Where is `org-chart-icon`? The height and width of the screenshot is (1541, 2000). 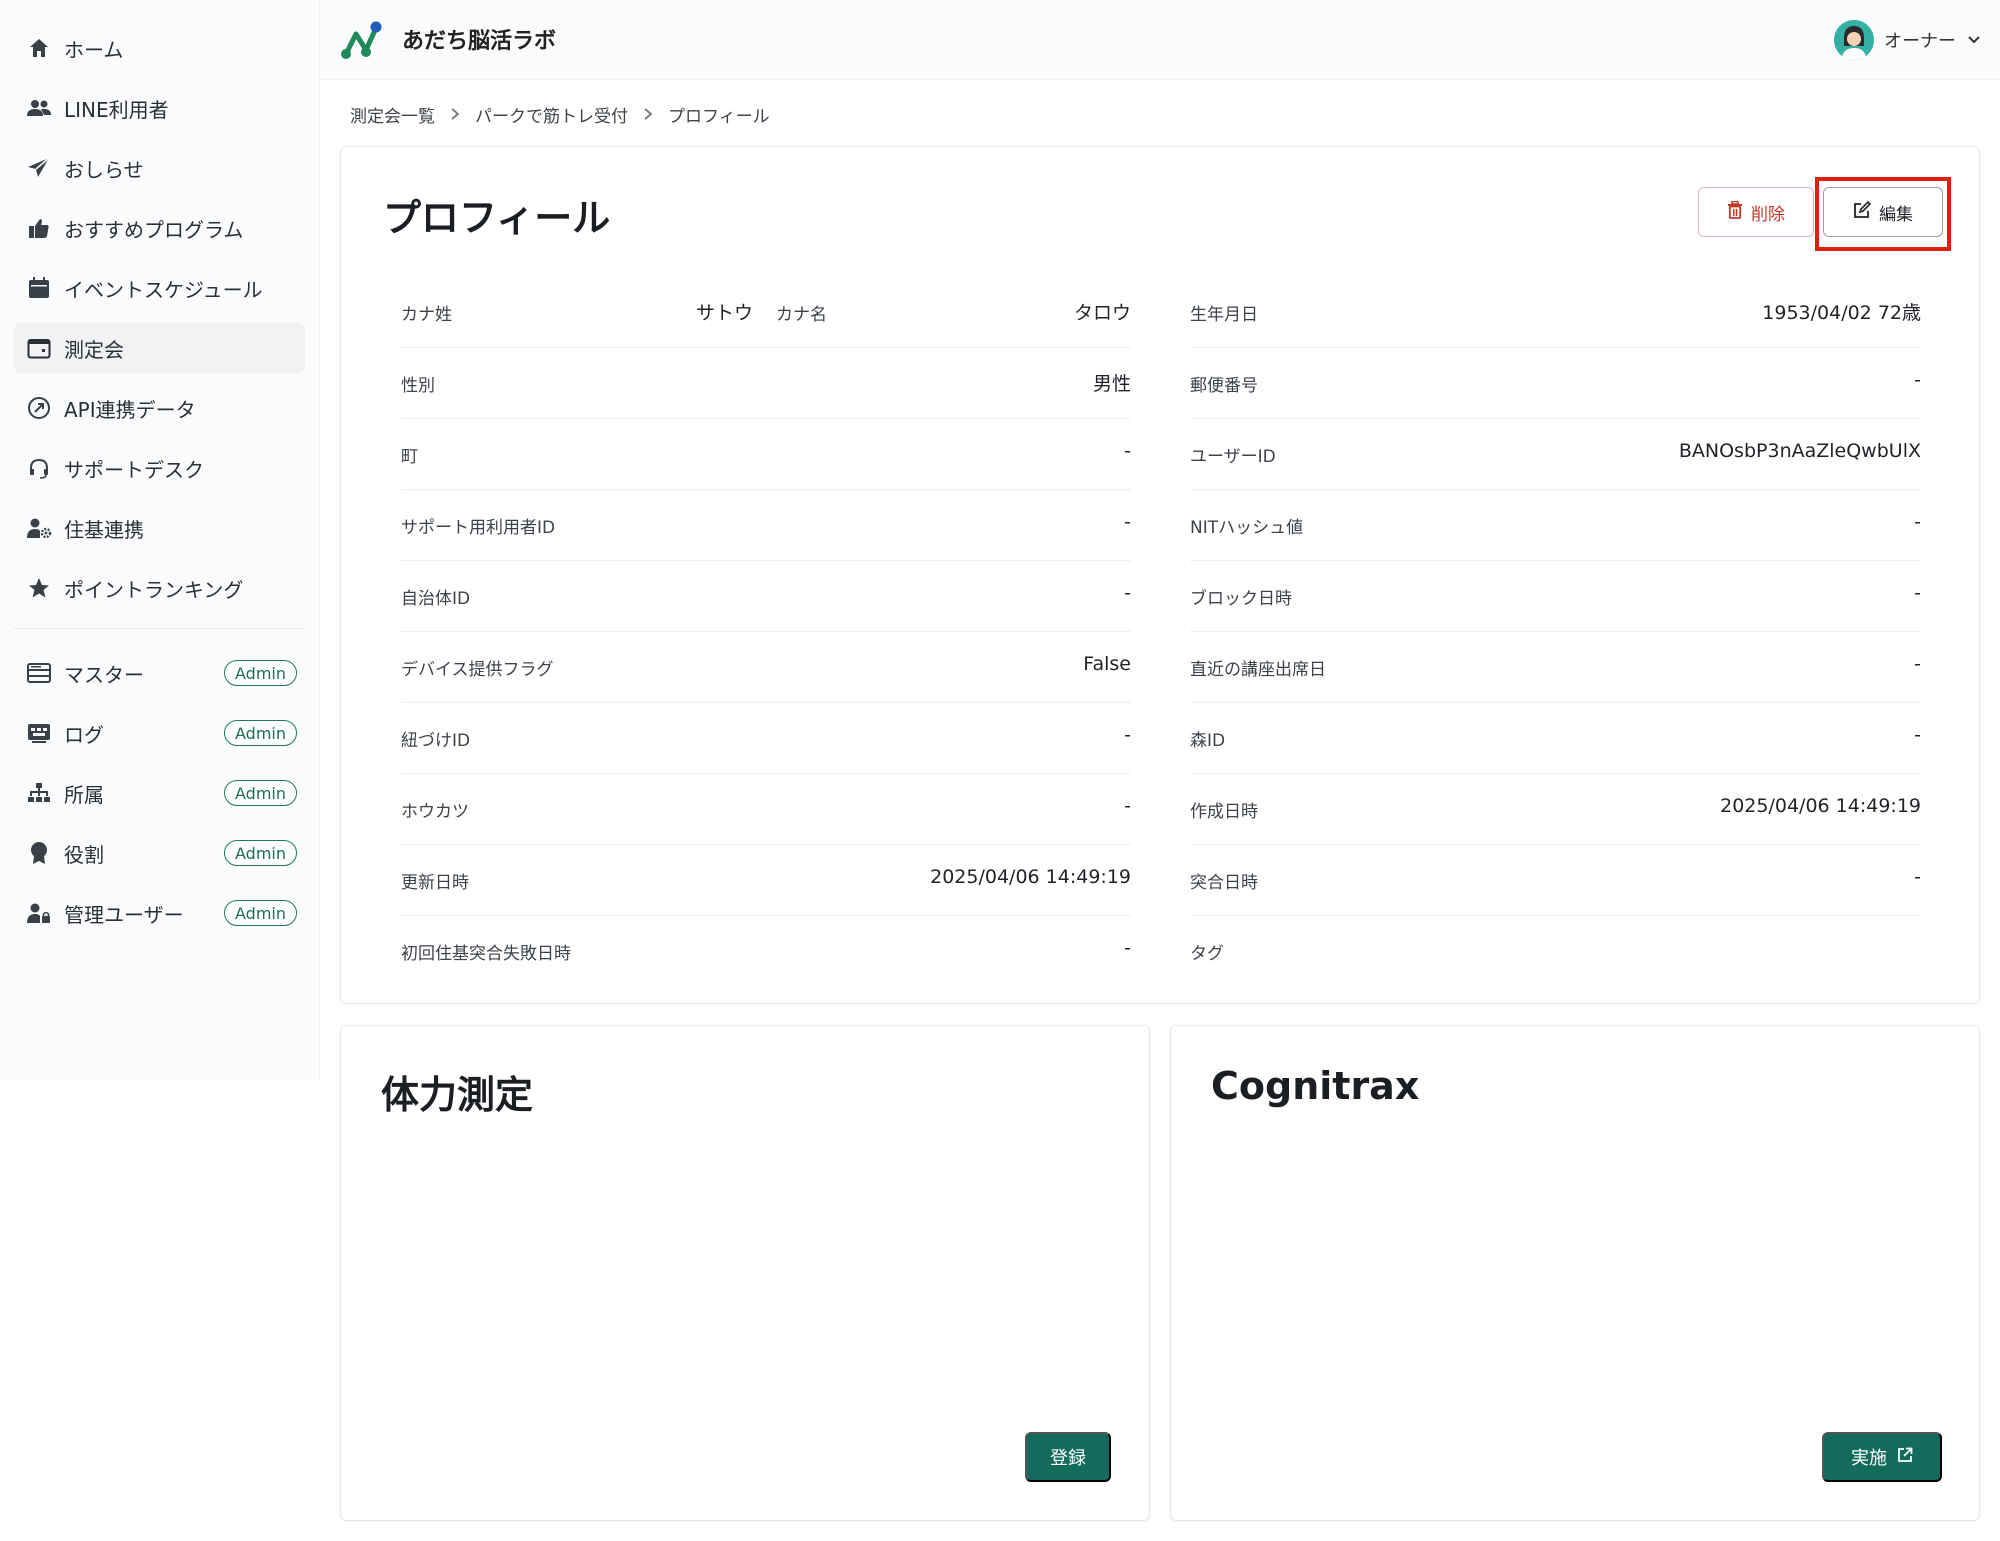
org-chart-icon is located at coordinates (39, 793).